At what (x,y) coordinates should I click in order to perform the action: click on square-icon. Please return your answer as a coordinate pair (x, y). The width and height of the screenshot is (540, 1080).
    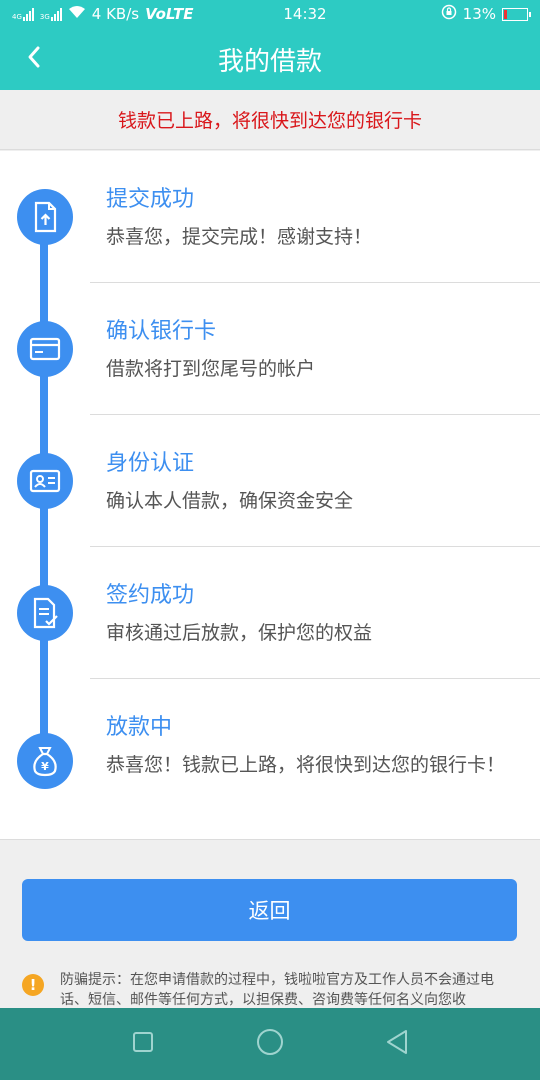
    Looking at the image, I should click on (143, 1044).